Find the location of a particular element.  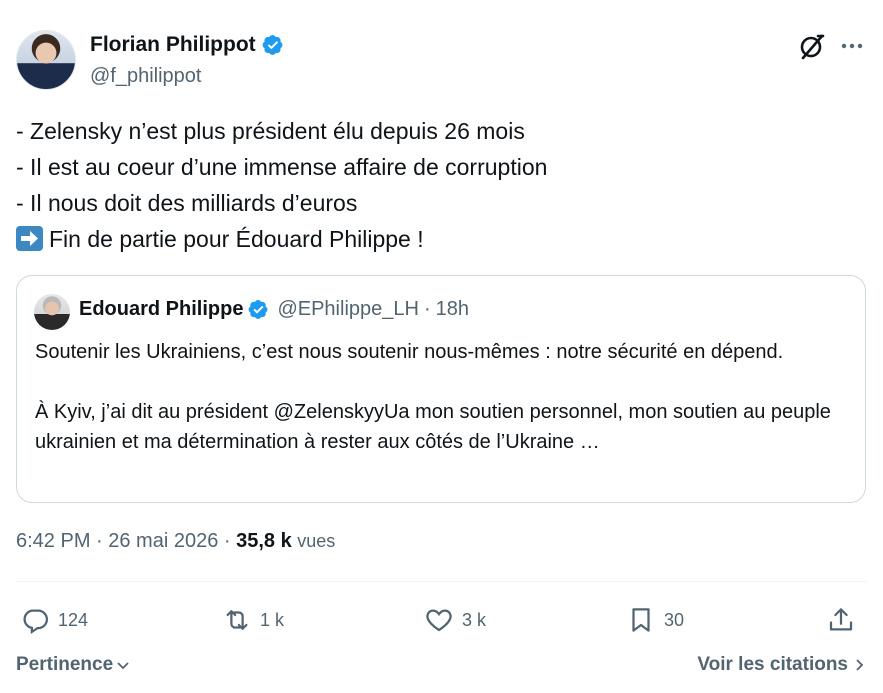

views-count: 35,8 k is located at coordinates (264, 541).